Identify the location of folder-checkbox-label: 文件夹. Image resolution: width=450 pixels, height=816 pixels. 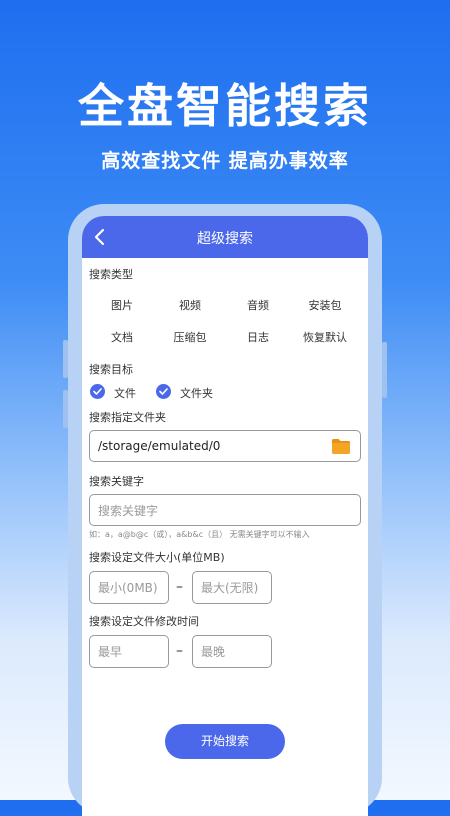
(196, 393).